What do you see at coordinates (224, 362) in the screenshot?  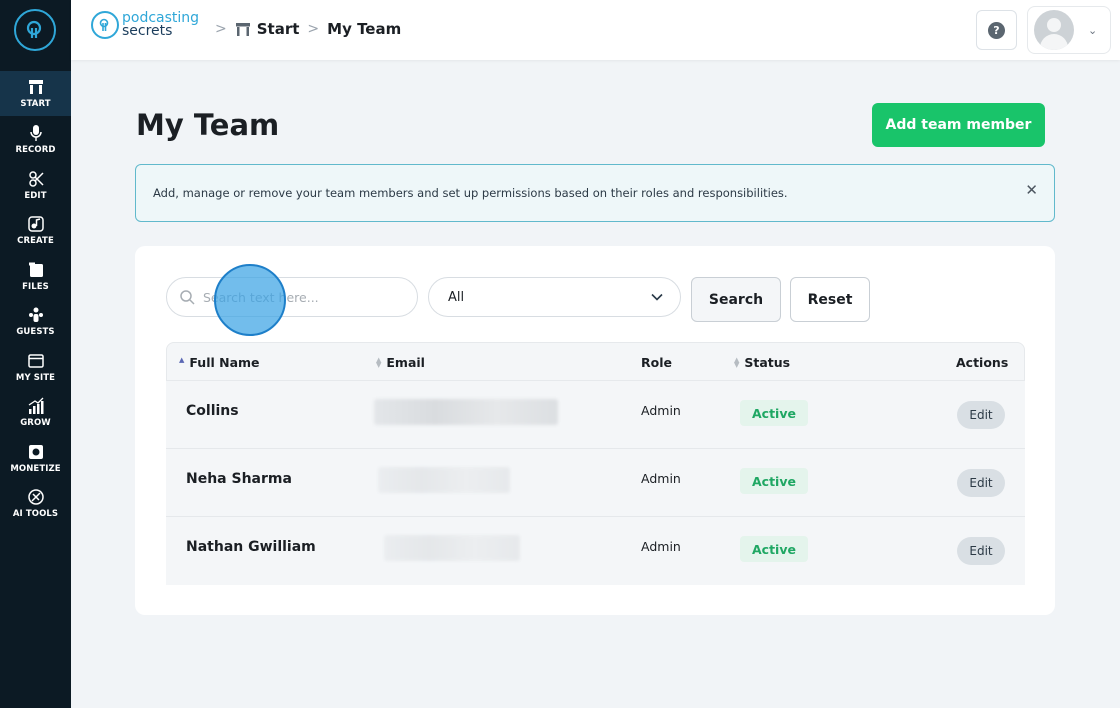 I see `column-label: Full Name` at bounding box center [224, 362].